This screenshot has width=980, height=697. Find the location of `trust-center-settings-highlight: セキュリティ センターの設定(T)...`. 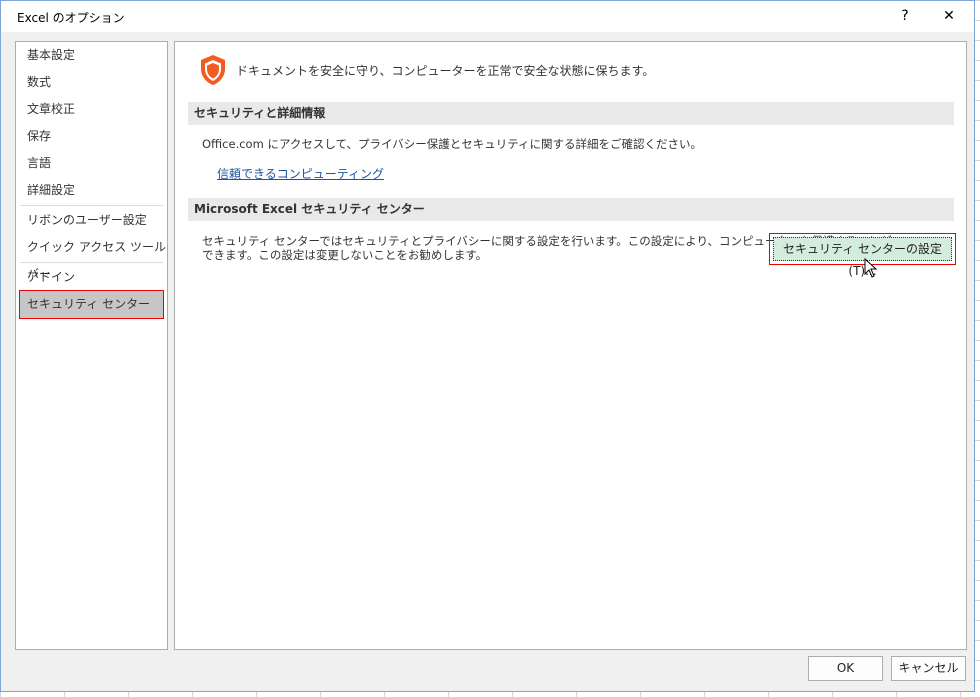

trust-center-settings-highlight: セキュリティ センターの設定(T)... is located at coordinates (862, 255).